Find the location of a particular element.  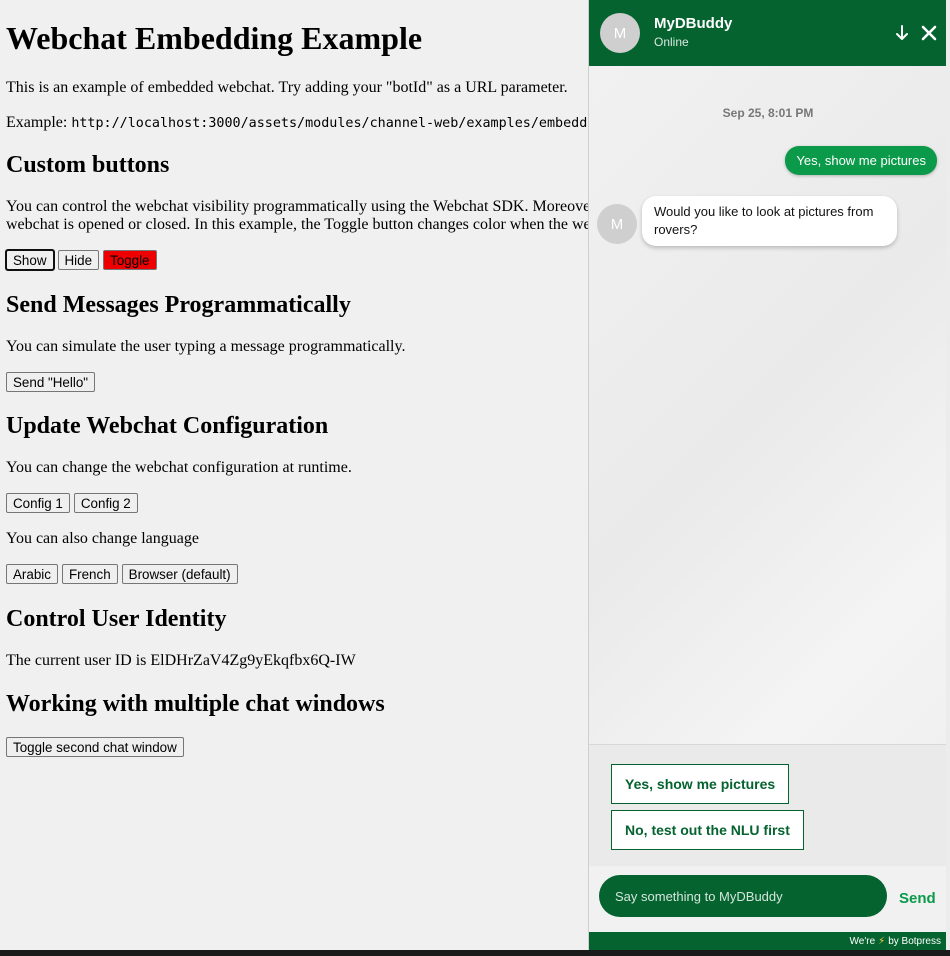

language-buttons: Arabic French Browser (default) is located at coordinates (122, 574).